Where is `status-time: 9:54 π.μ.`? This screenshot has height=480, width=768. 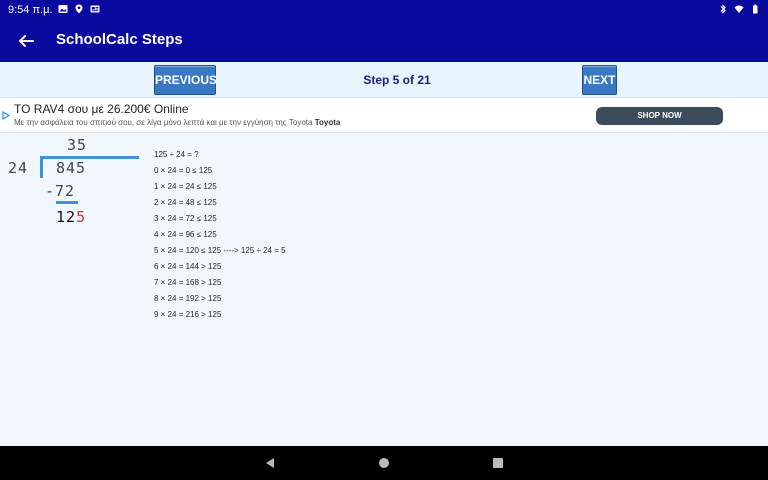 status-time: 9:54 π.μ. is located at coordinates (30, 10).